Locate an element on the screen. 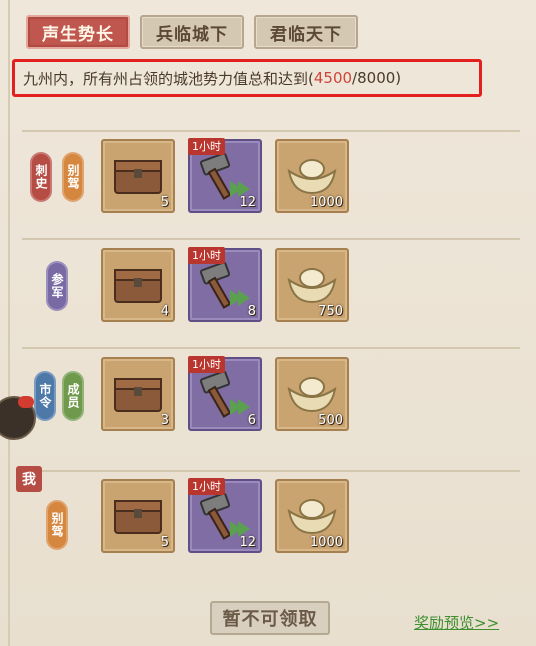 This screenshot has height=646, width=536. me-badge: 我 is located at coordinates (29, 479).